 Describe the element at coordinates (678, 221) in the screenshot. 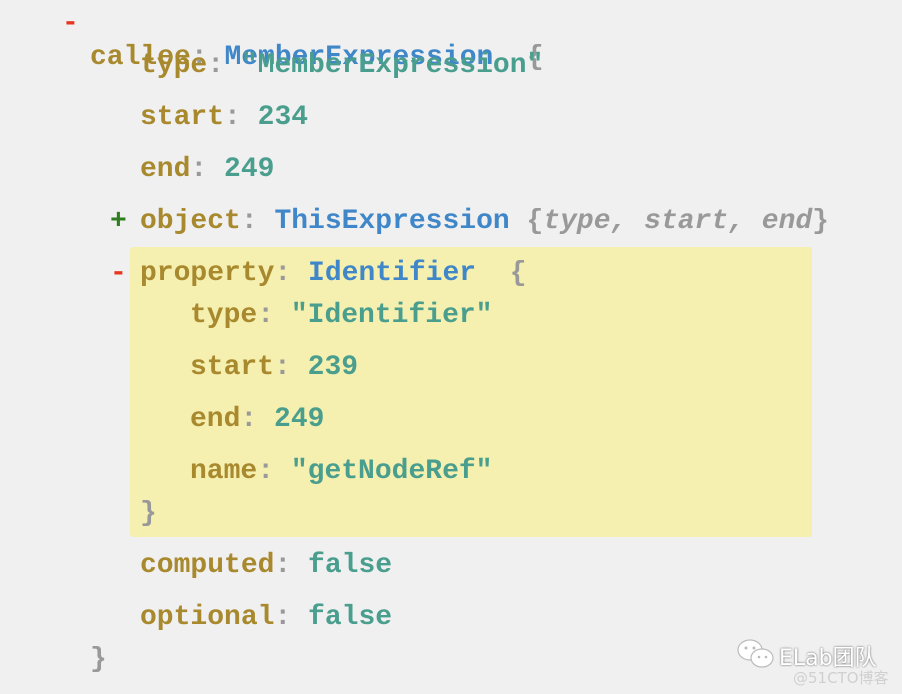

I see `collapsed-summary: type, start, end` at that location.